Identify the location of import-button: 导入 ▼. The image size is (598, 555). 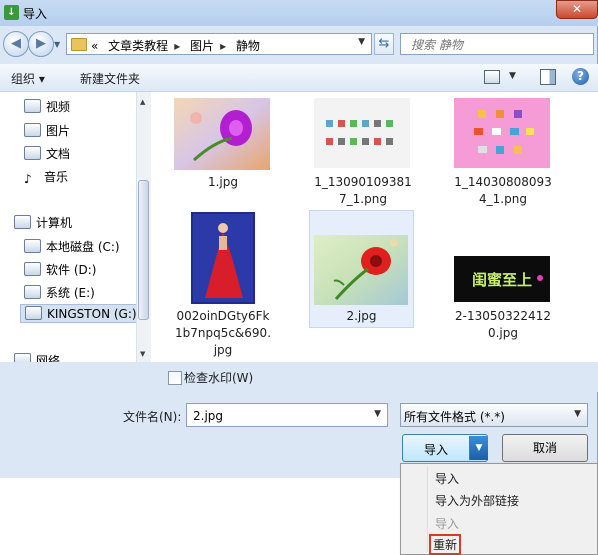
(445, 448).